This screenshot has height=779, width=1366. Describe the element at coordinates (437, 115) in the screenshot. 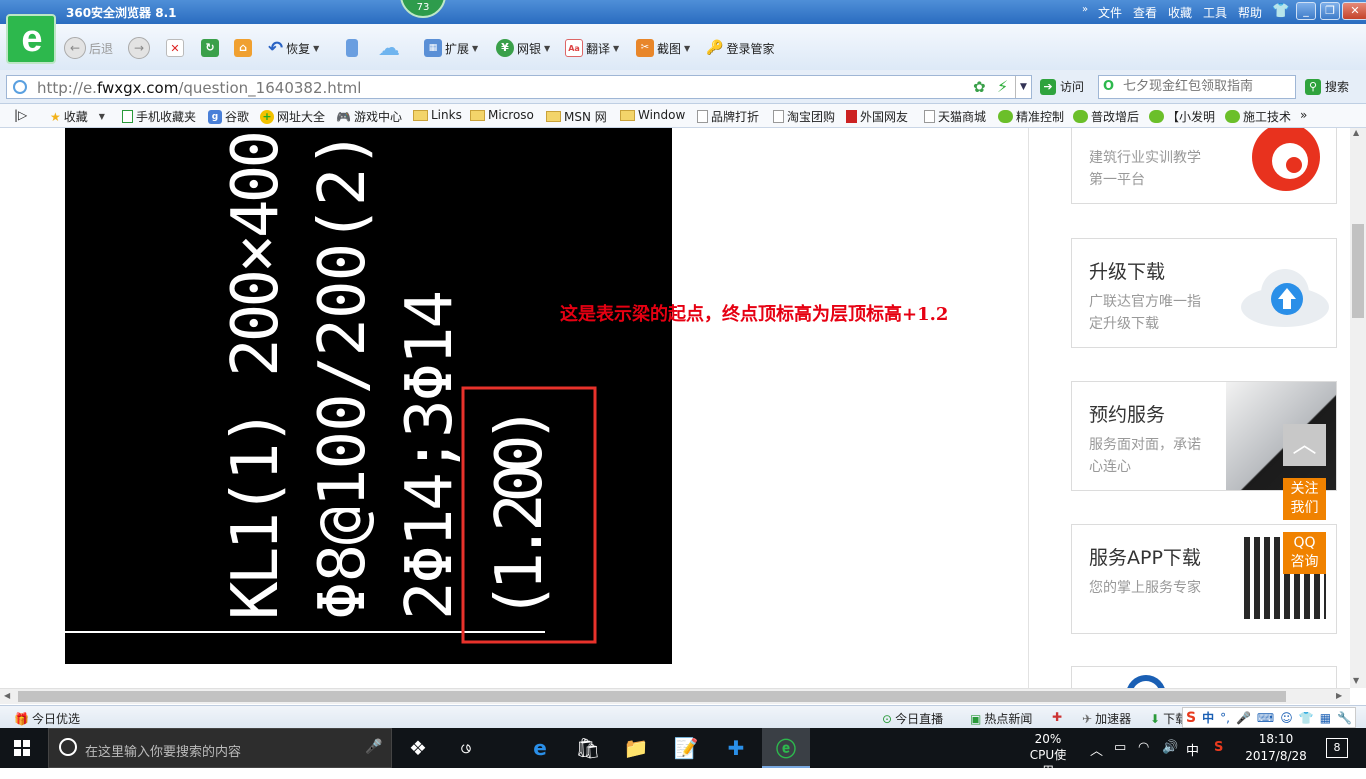

I see `fav-item: Links` at that location.